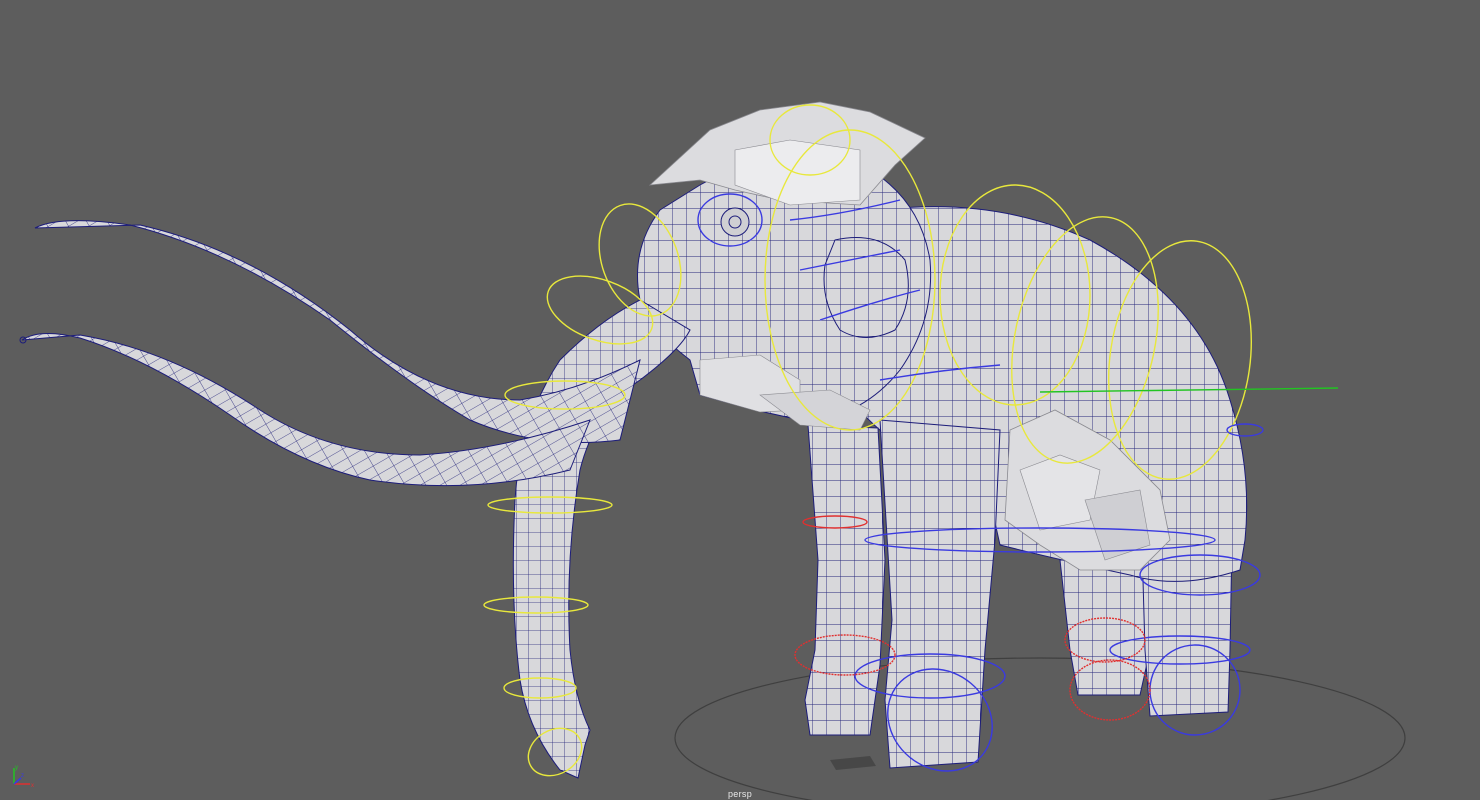 Image resolution: width=1480 pixels, height=800 pixels. Describe the element at coordinates (784, 266) in the screenshot. I see `head-mesh` at that location.